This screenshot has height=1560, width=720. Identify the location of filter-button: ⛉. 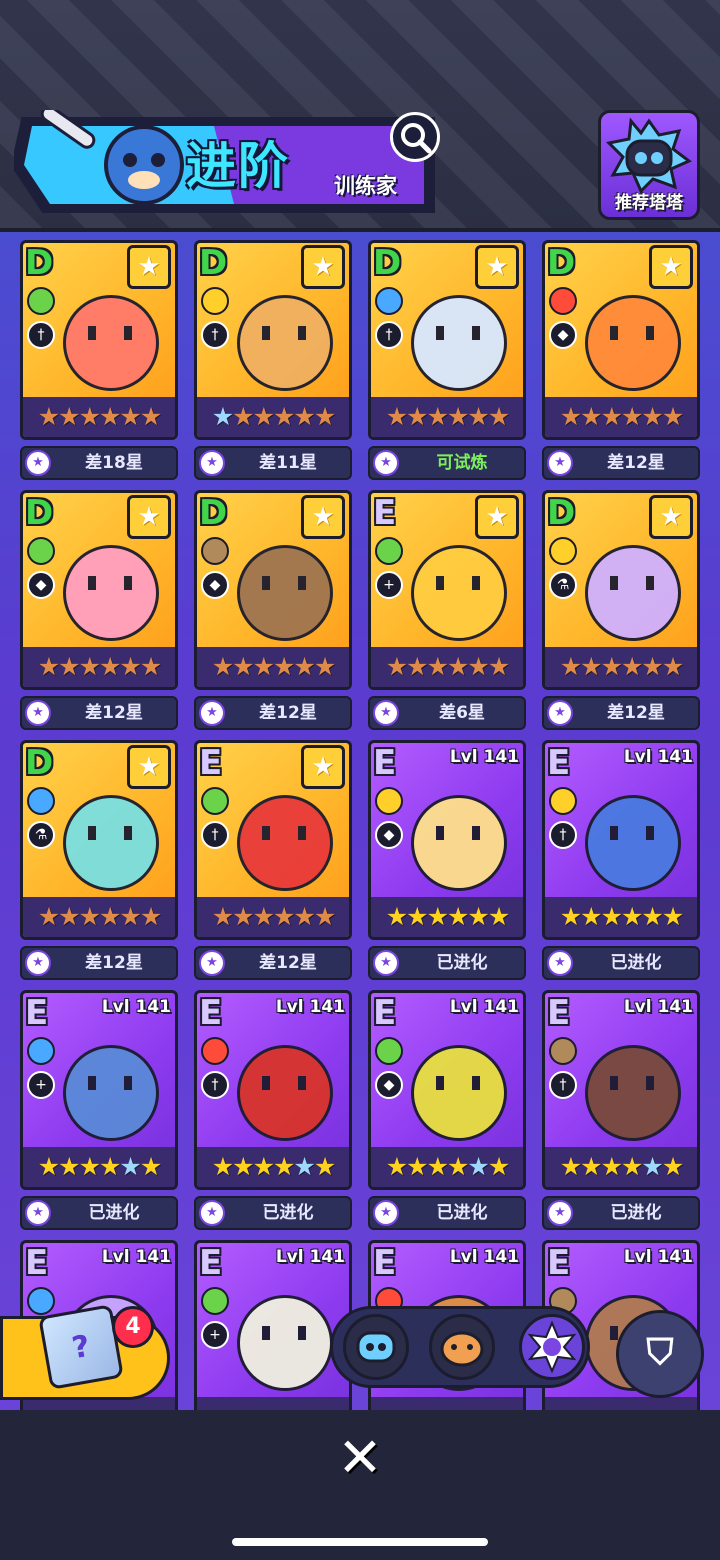
(660, 1354).